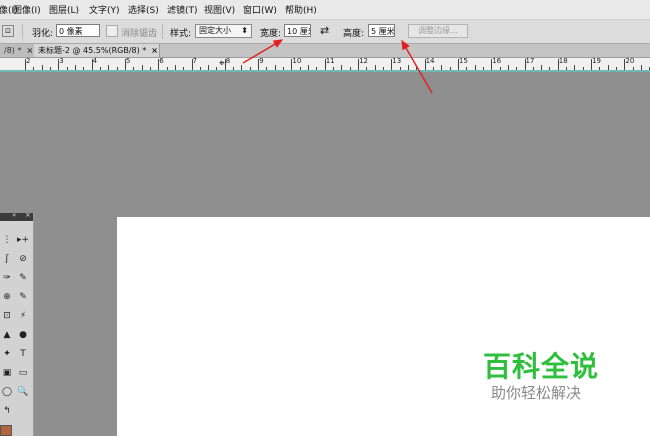 This screenshot has height=436, width=650. Describe the element at coordinates (263, 51) in the screenshot. I see `arrow-to-width` at that location.